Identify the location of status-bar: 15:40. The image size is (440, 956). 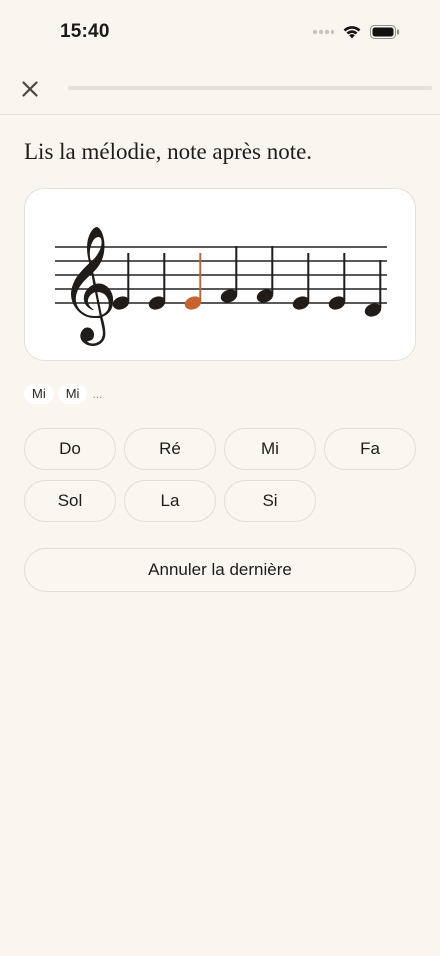
(220, 30).